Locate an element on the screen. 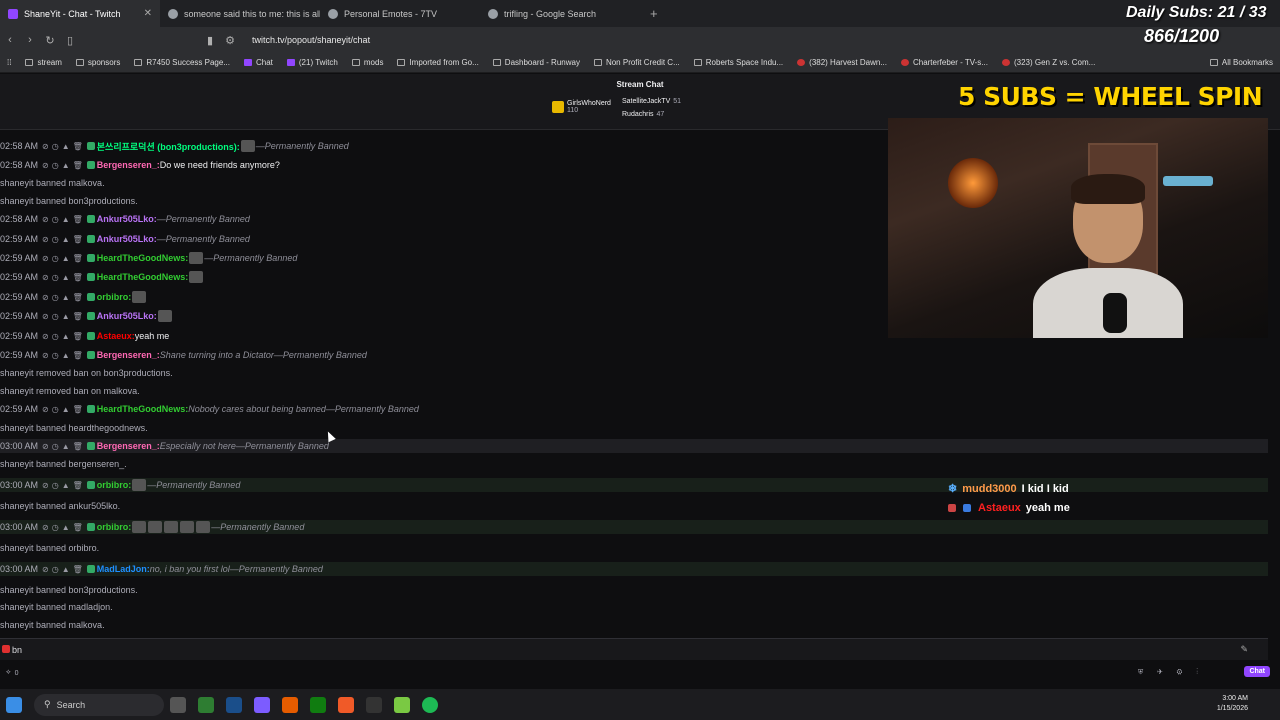 Image resolution: width=1280 pixels, height=720 pixels. chat-username: MadLadJon: is located at coordinates (123, 569).